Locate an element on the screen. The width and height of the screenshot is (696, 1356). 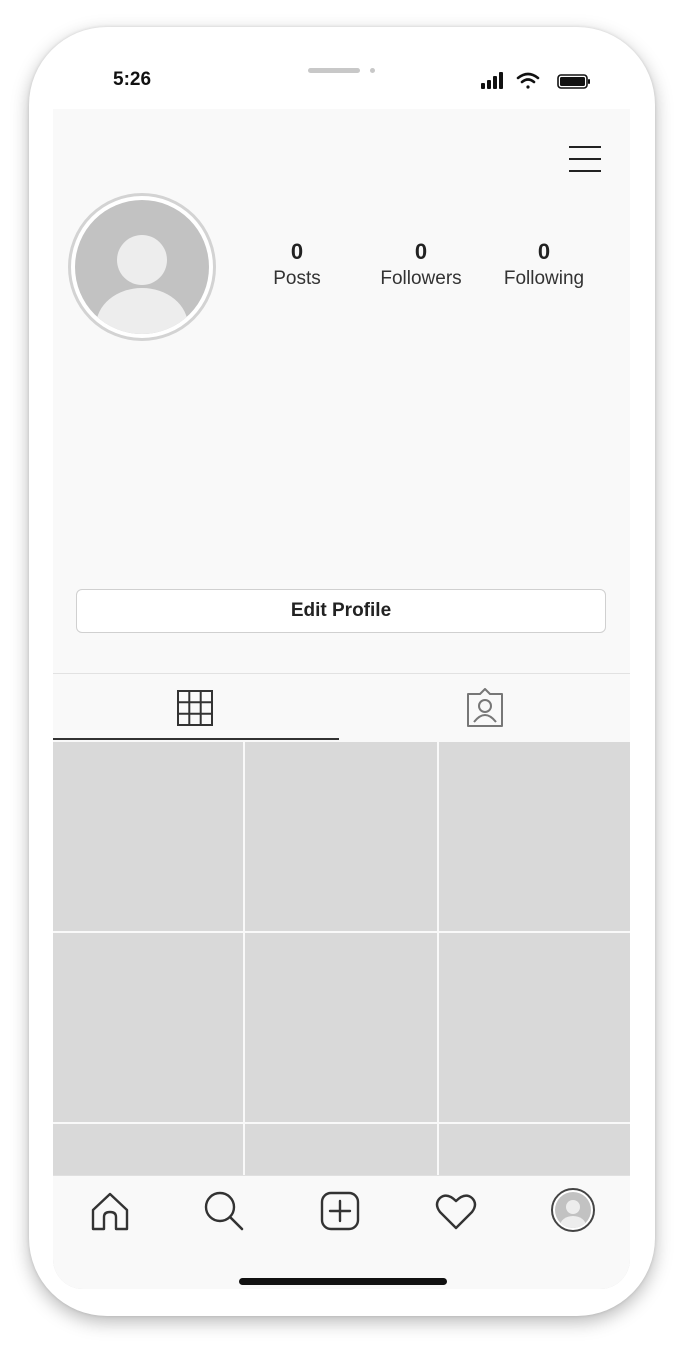
posts-count: 0 is located at coordinates (297, 251).